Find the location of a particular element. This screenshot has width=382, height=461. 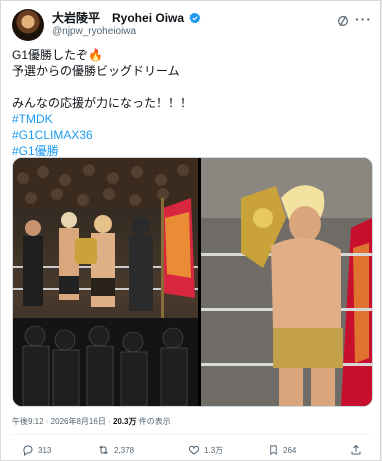

author-block: 大岩陵平 Ryohei Oiwa @njpw_ryoheioiwa is located at coordinates (126, 25).